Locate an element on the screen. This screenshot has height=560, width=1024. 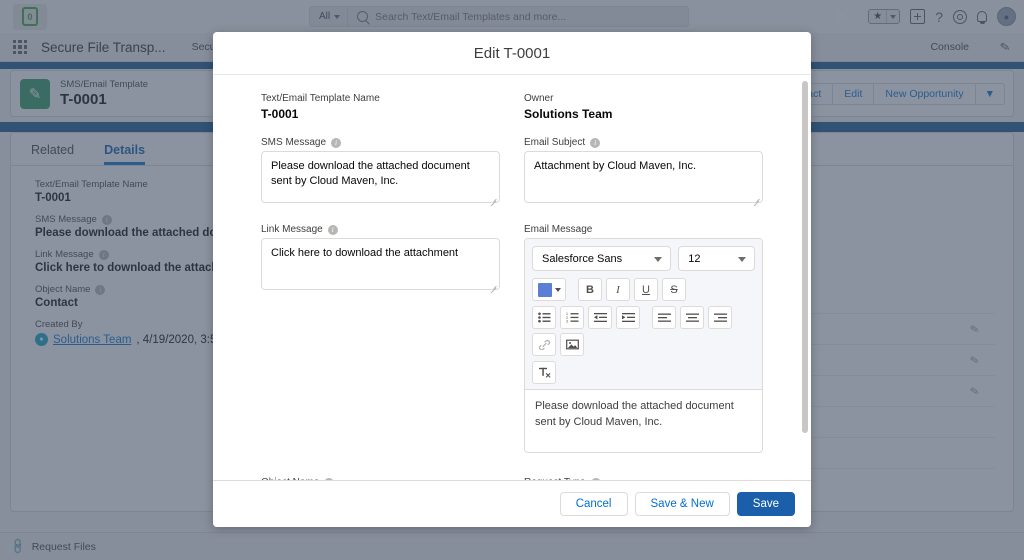
field-label: Email Message is located at coordinates (558, 229).